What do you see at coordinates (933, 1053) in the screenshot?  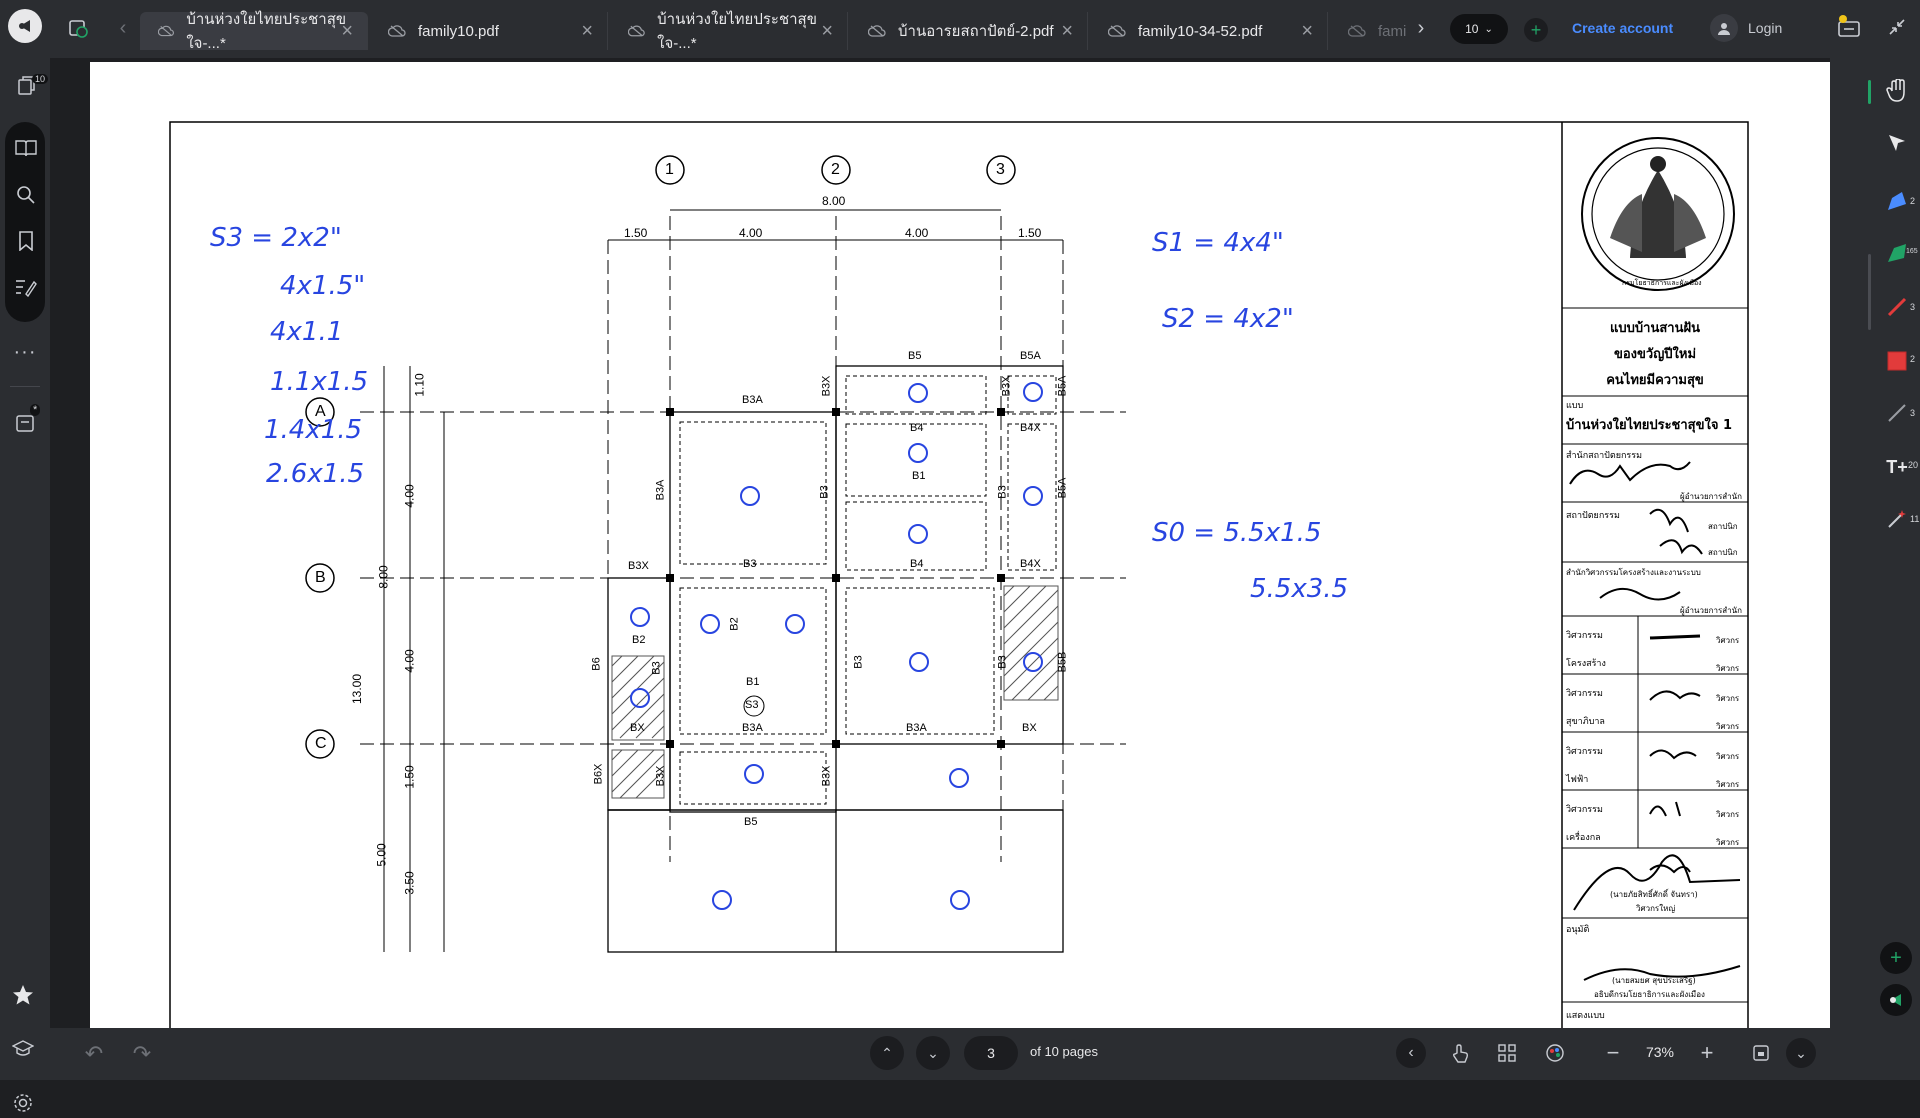 I see `next-page-button: ⌄` at bounding box center [933, 1053].